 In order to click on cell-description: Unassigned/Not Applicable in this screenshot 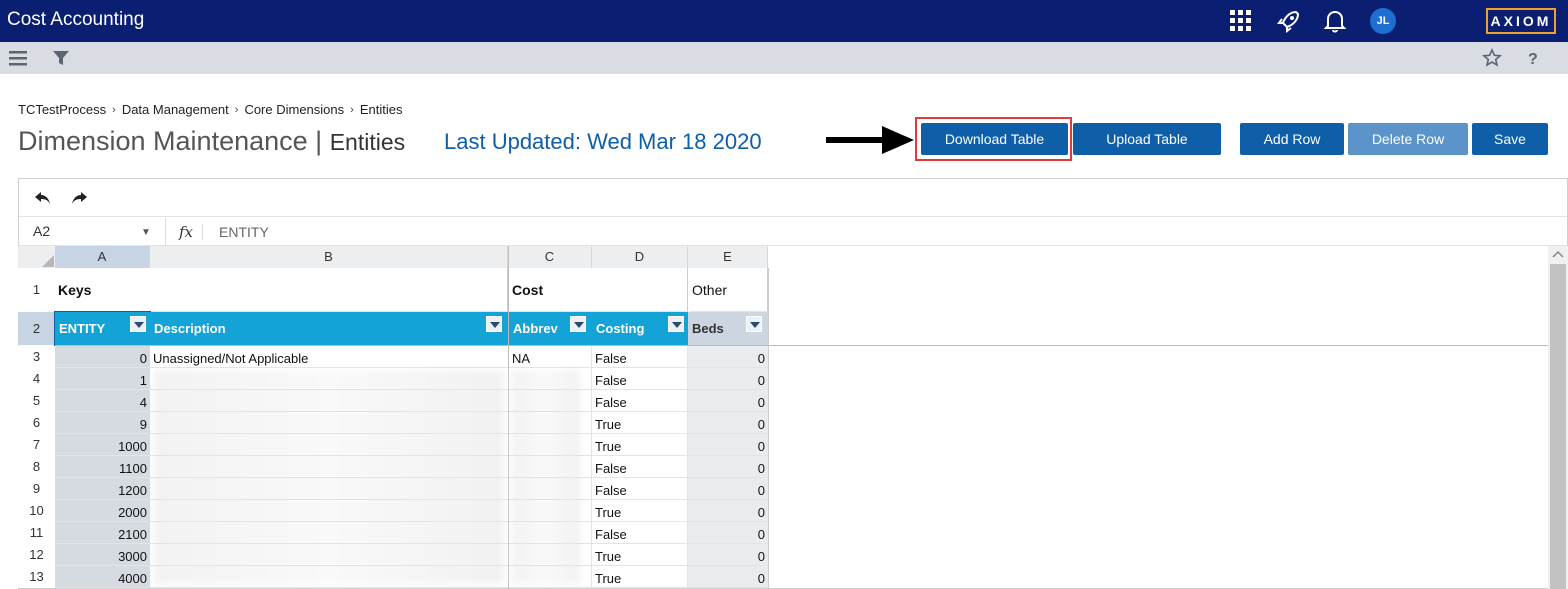, I will do `click(329, 357)`.